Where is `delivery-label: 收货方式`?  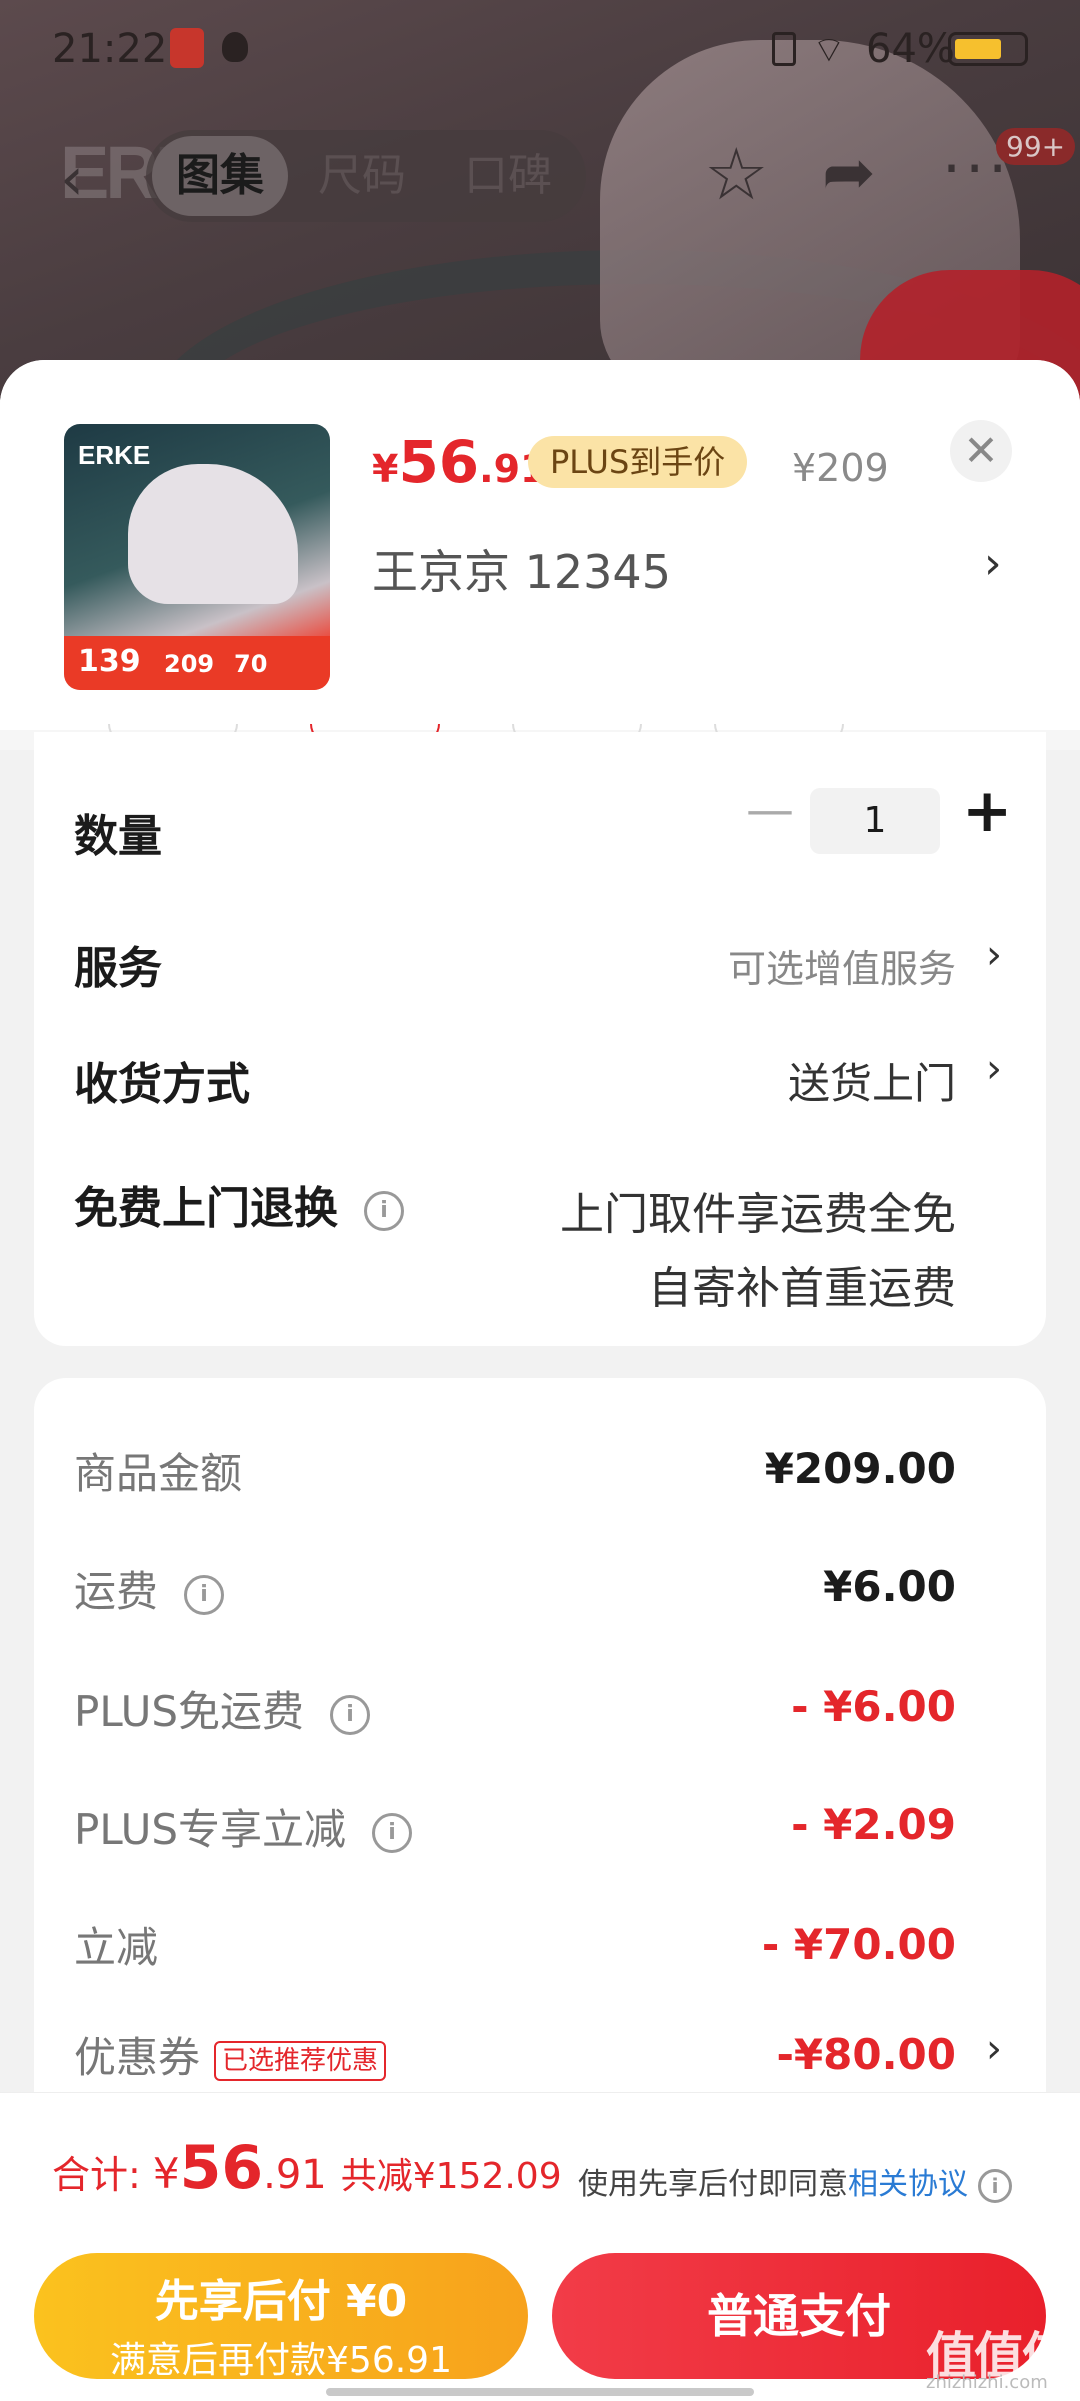
delivery-label: 收货方式 is located at coordinates (162, 1084).